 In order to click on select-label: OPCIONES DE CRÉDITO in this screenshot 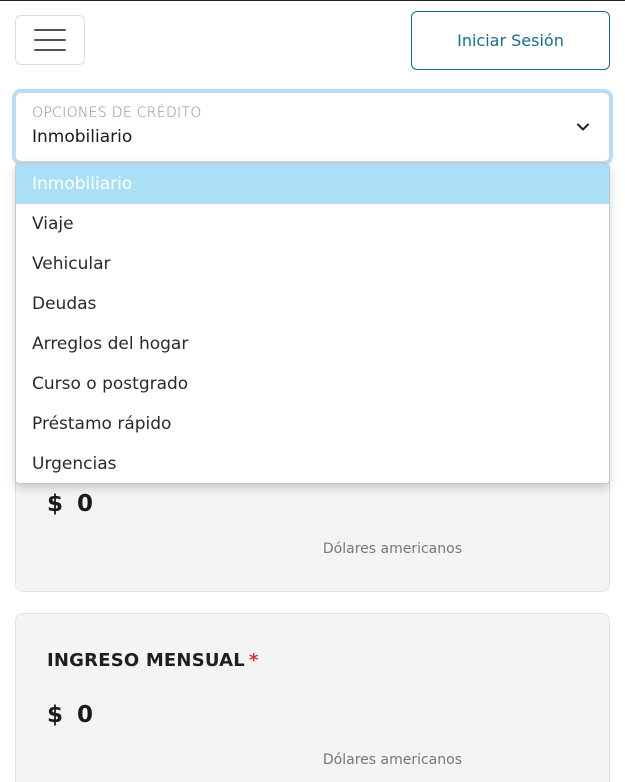, I will do `click(117, 113)`.